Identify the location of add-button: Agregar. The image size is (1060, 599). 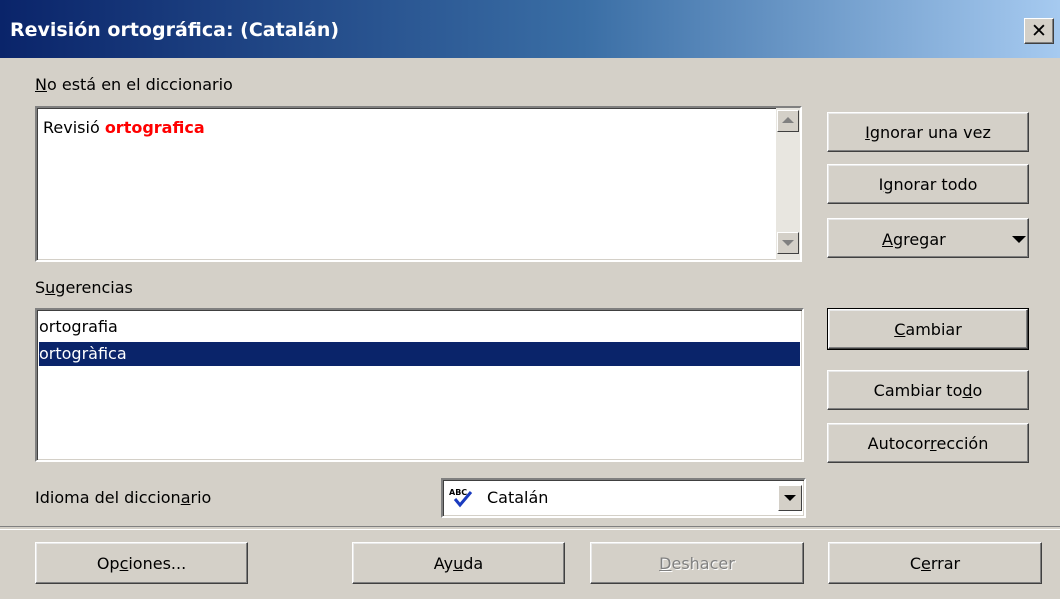
(928, 238).